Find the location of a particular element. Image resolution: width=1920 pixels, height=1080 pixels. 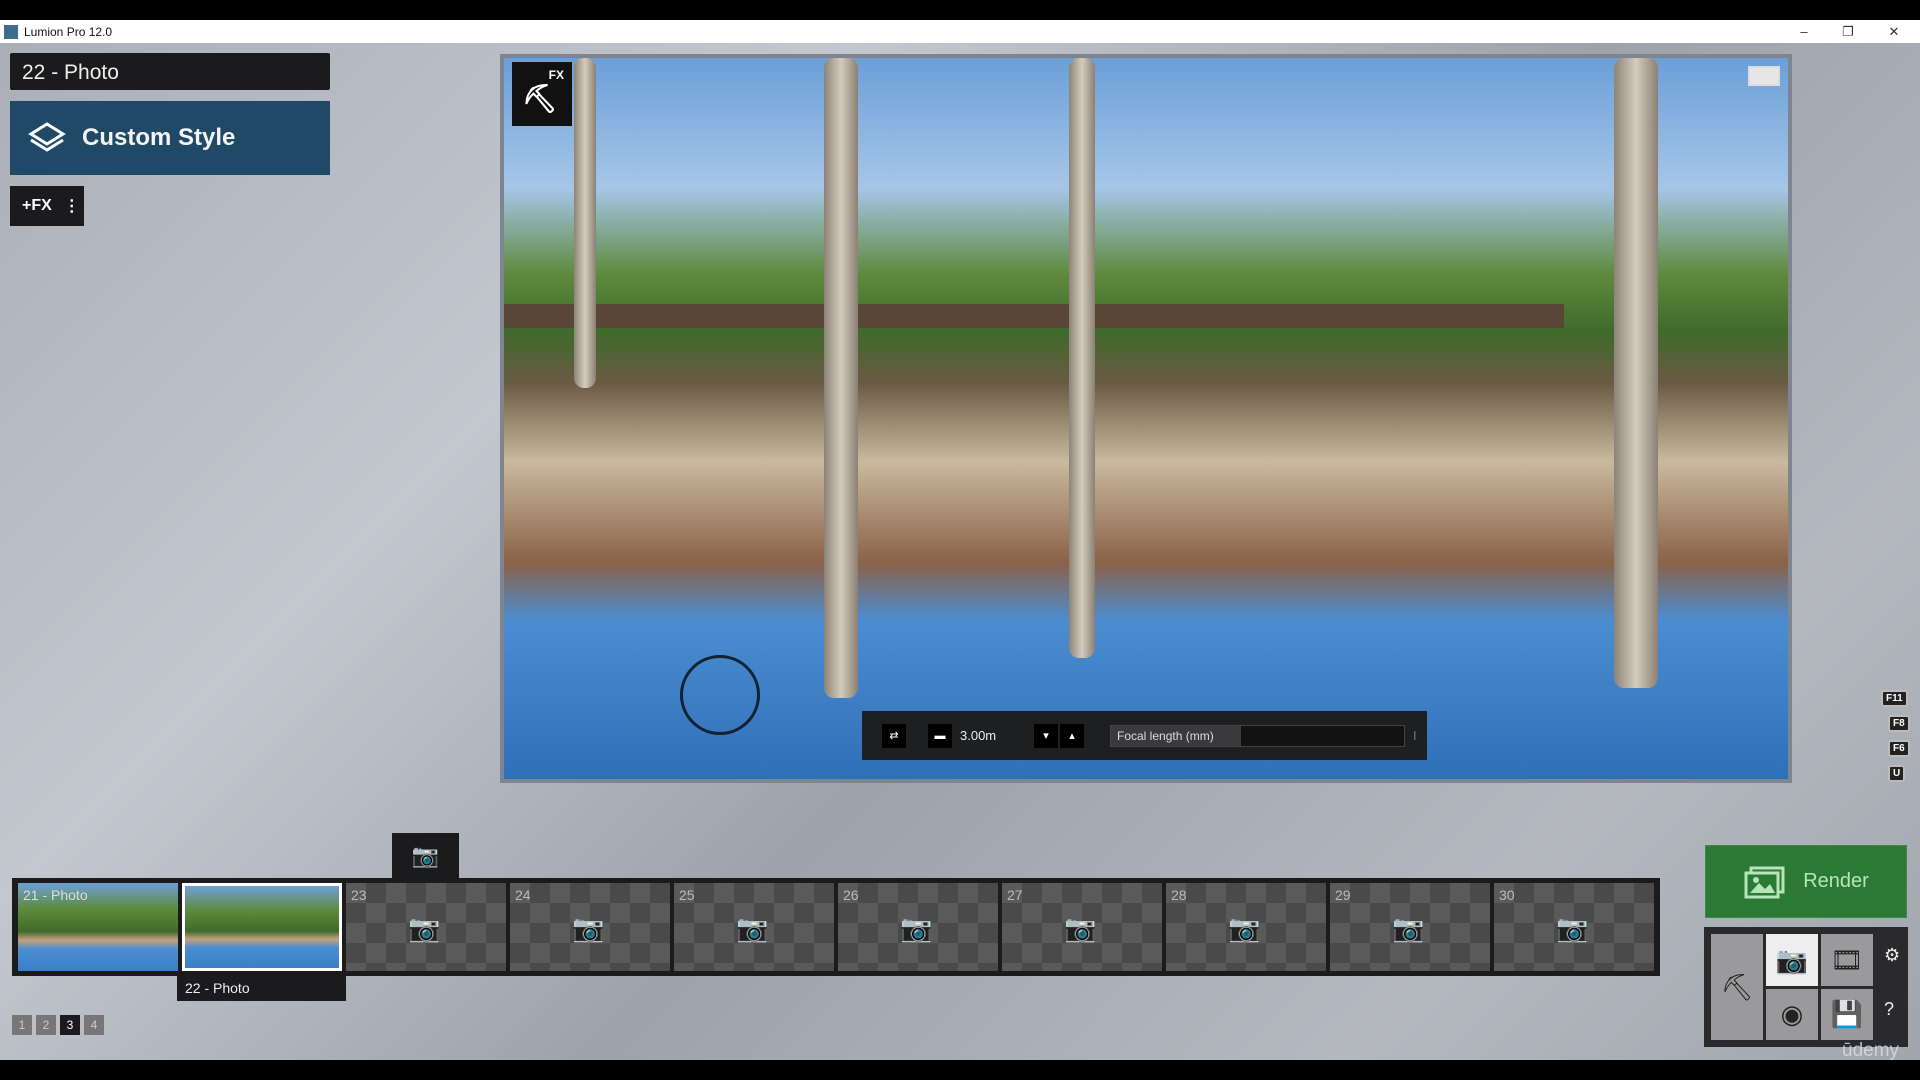

height-down-button: ▾ is located at coordinates (1046, 735).